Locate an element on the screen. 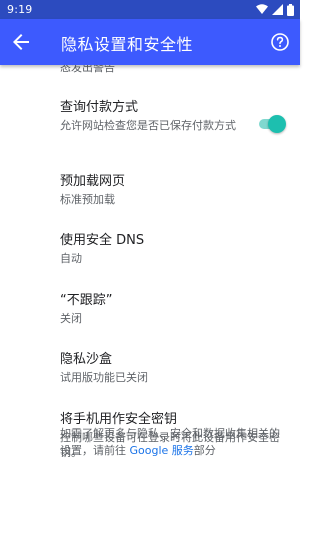 This screenshot has height=533, width=320. setting-summary: 允许网站检查您是否已保存付款方式 is located at coordinates (148, 125).